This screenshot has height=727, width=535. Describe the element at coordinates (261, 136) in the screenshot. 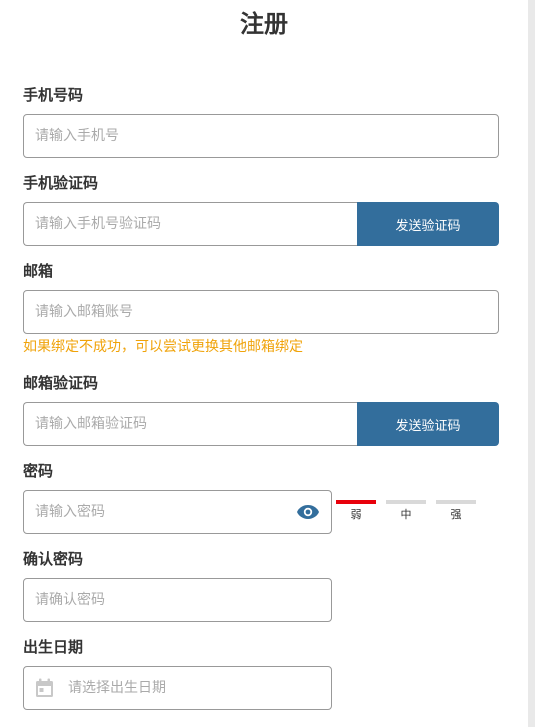

I see `phone-input` at that location.